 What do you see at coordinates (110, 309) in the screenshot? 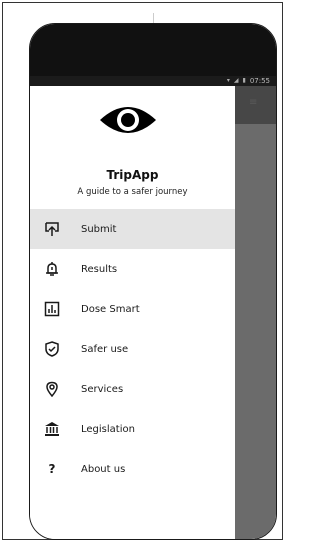
I see `drawer-item-label: Dose Smart` at bounding box center [110, 309].